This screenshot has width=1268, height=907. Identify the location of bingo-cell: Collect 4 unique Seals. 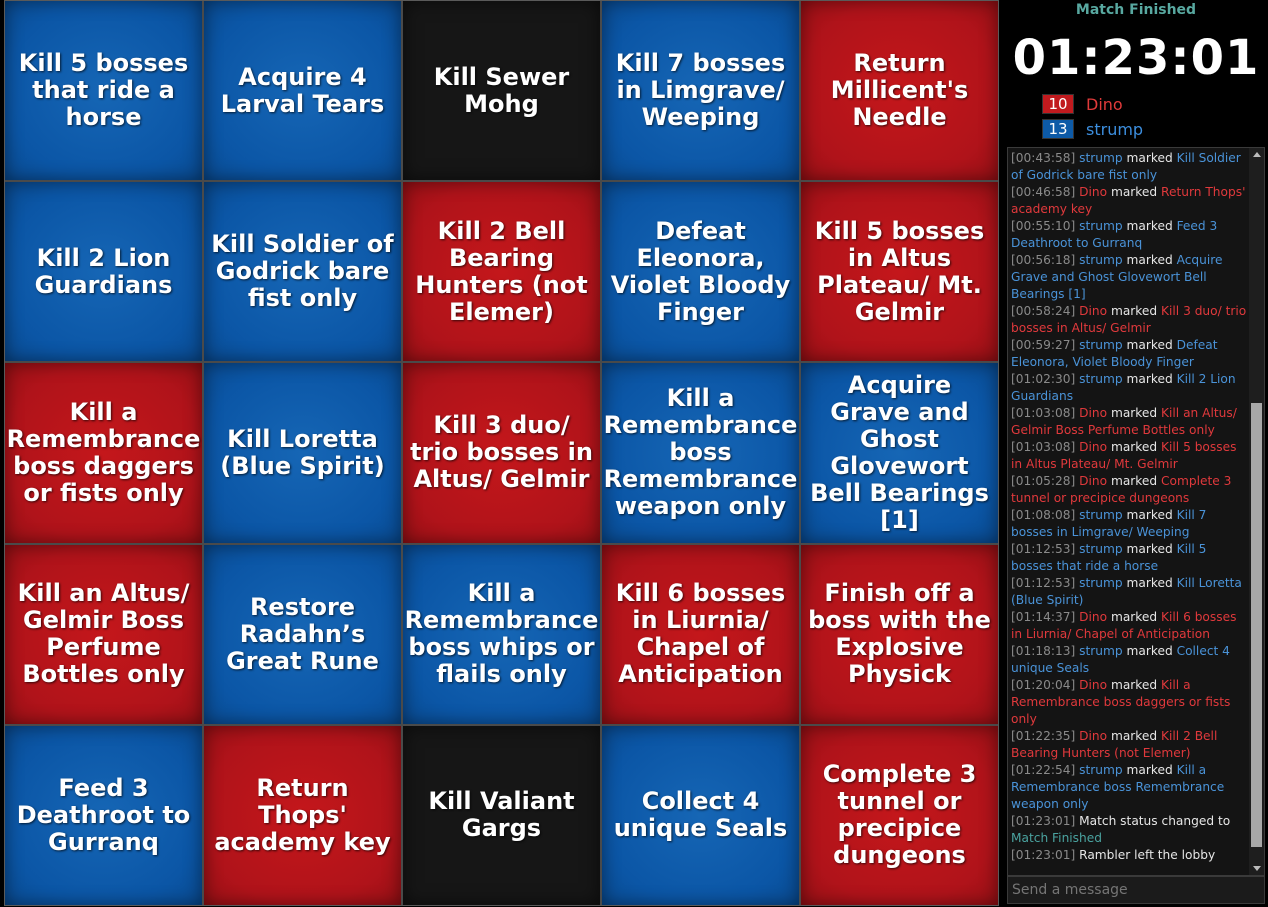
(700, 815).